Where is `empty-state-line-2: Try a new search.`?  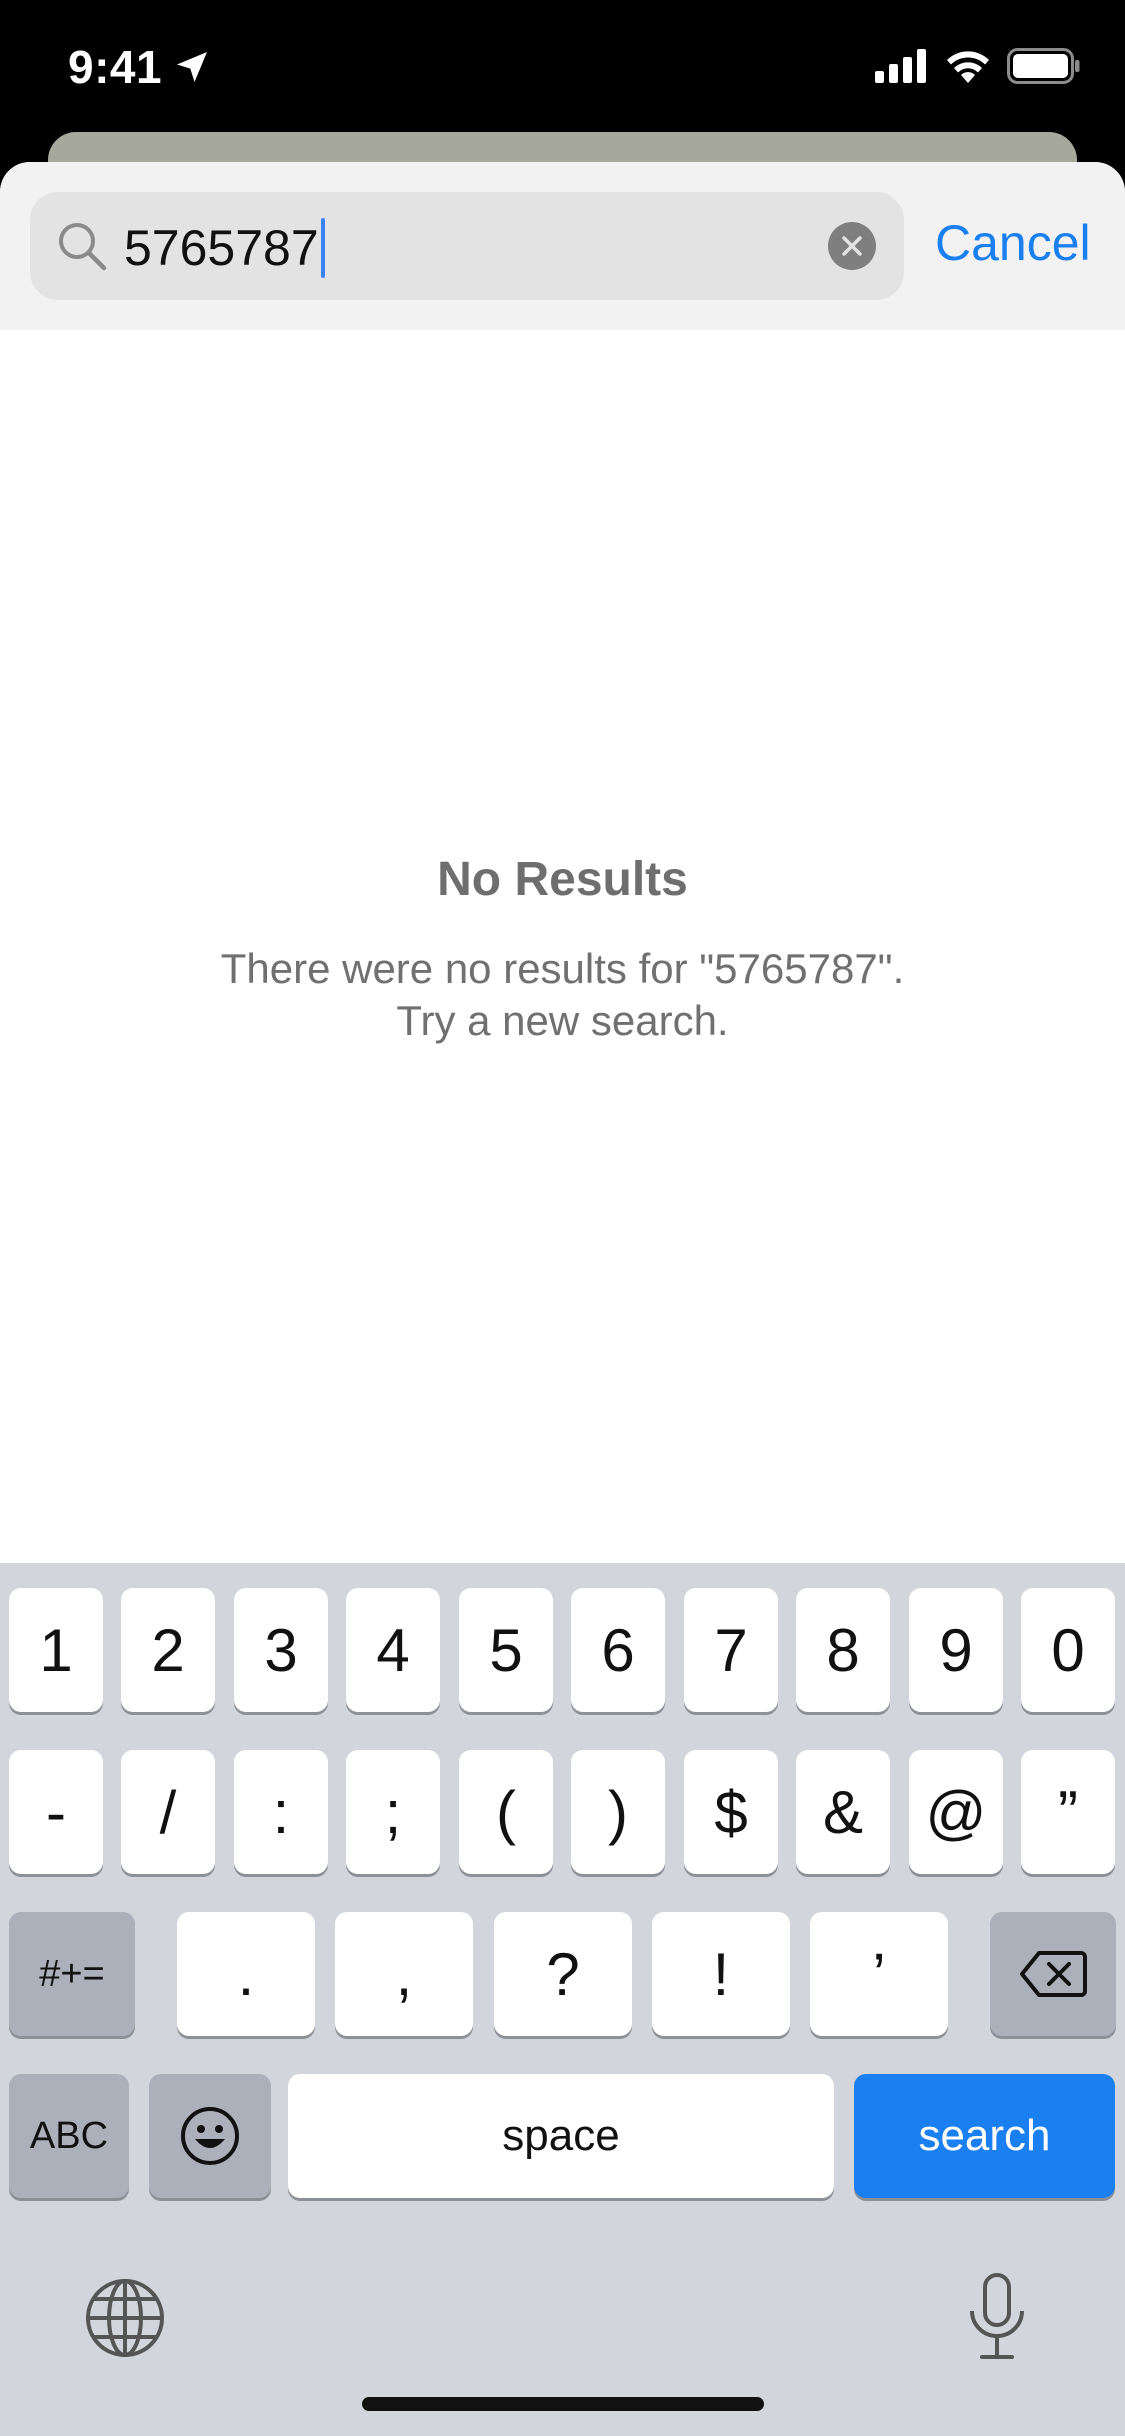 empty-state-line-2: Try a new search. is located at coordinates (562, 1020).